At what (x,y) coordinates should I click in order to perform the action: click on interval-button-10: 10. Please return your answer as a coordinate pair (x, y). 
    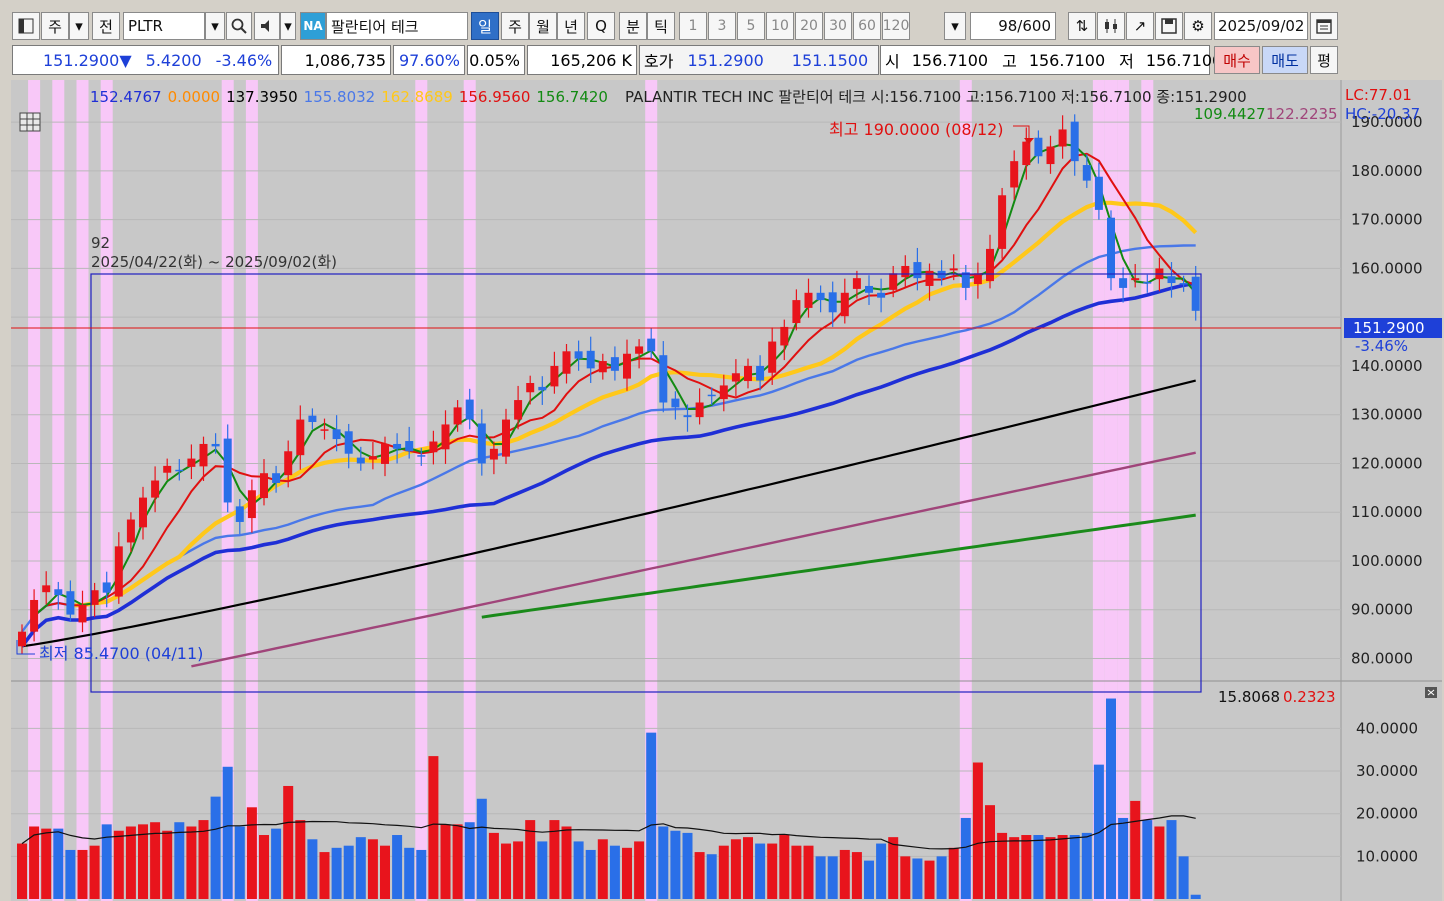
    Looking at the image, I should click on (780, 26).